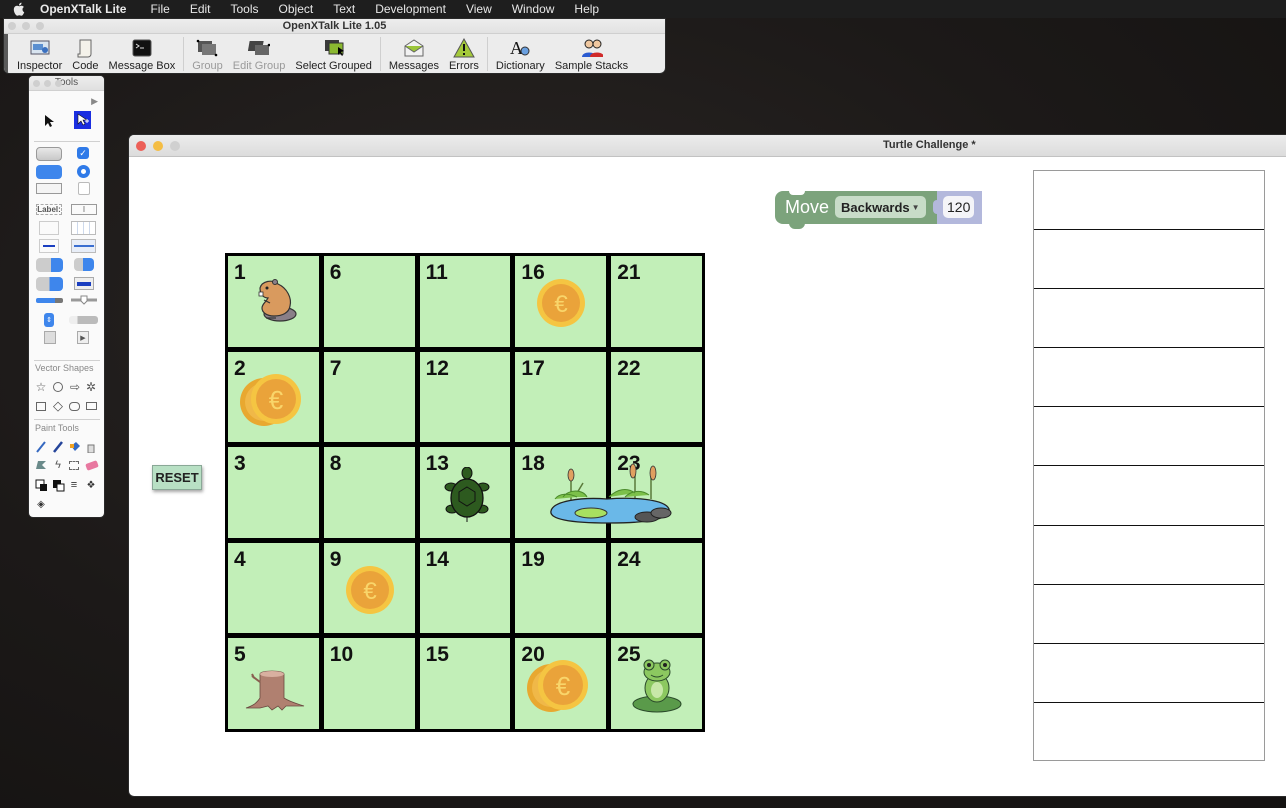 Image resolution: width=1286 pixels, height=808 pixels. I want to click on apple-icon, so click(19, 9).